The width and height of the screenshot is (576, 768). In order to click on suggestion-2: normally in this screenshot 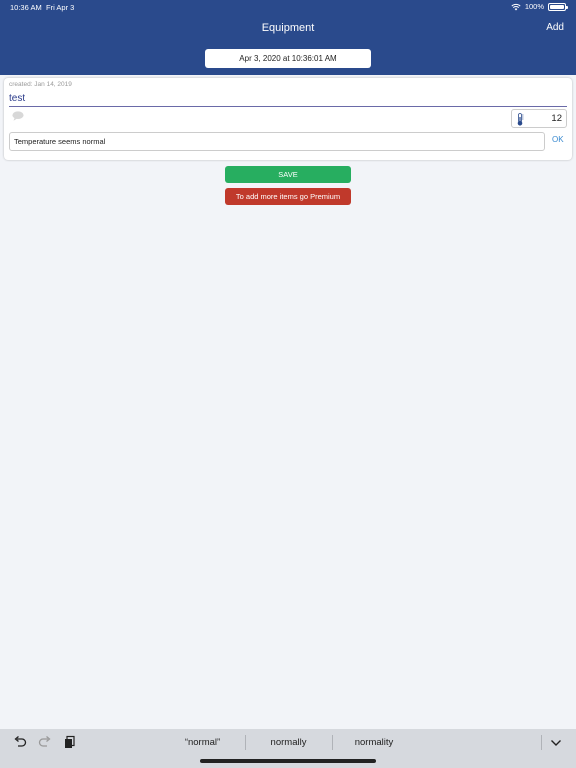, I will do `click(288, 742)`.